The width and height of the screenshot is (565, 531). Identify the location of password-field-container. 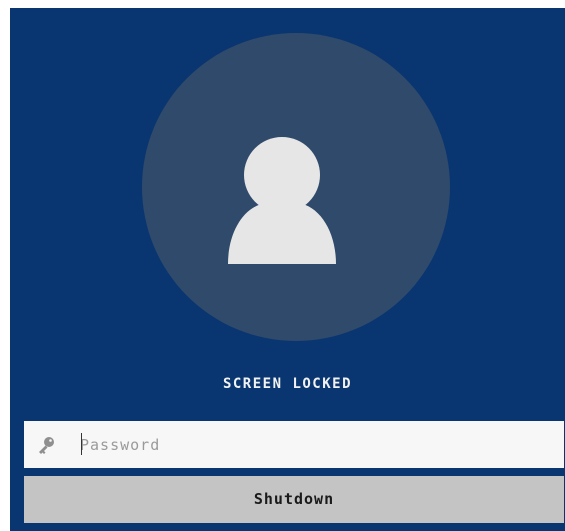
(294, 444).